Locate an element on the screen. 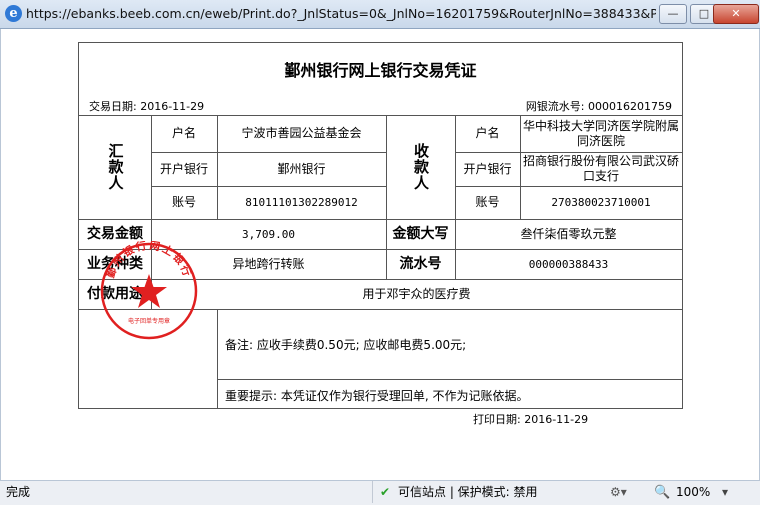 The image size is (760, 505). payee-bank-label: 开户银行 is located at coordinates (487, 168).